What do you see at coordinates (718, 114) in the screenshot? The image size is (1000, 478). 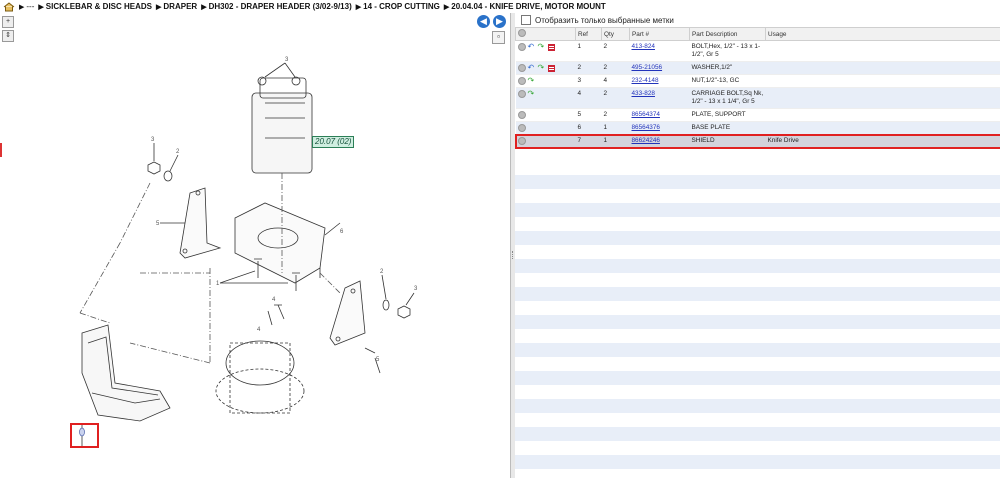 I see `cell-description-text: PLATE, SUPPORT` at bounding box center [718, 114].